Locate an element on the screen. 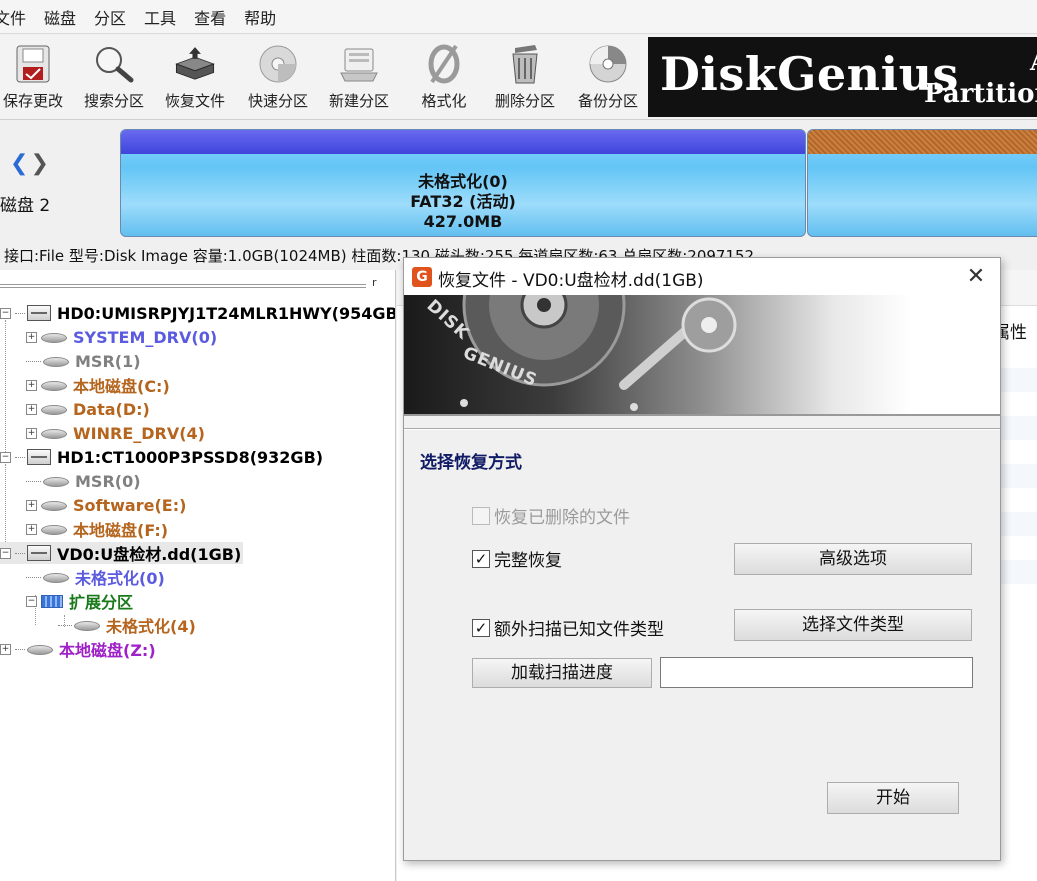 The image size is (1037, 881). brand-subtitle: Partition is located at coordinates (980, 94).